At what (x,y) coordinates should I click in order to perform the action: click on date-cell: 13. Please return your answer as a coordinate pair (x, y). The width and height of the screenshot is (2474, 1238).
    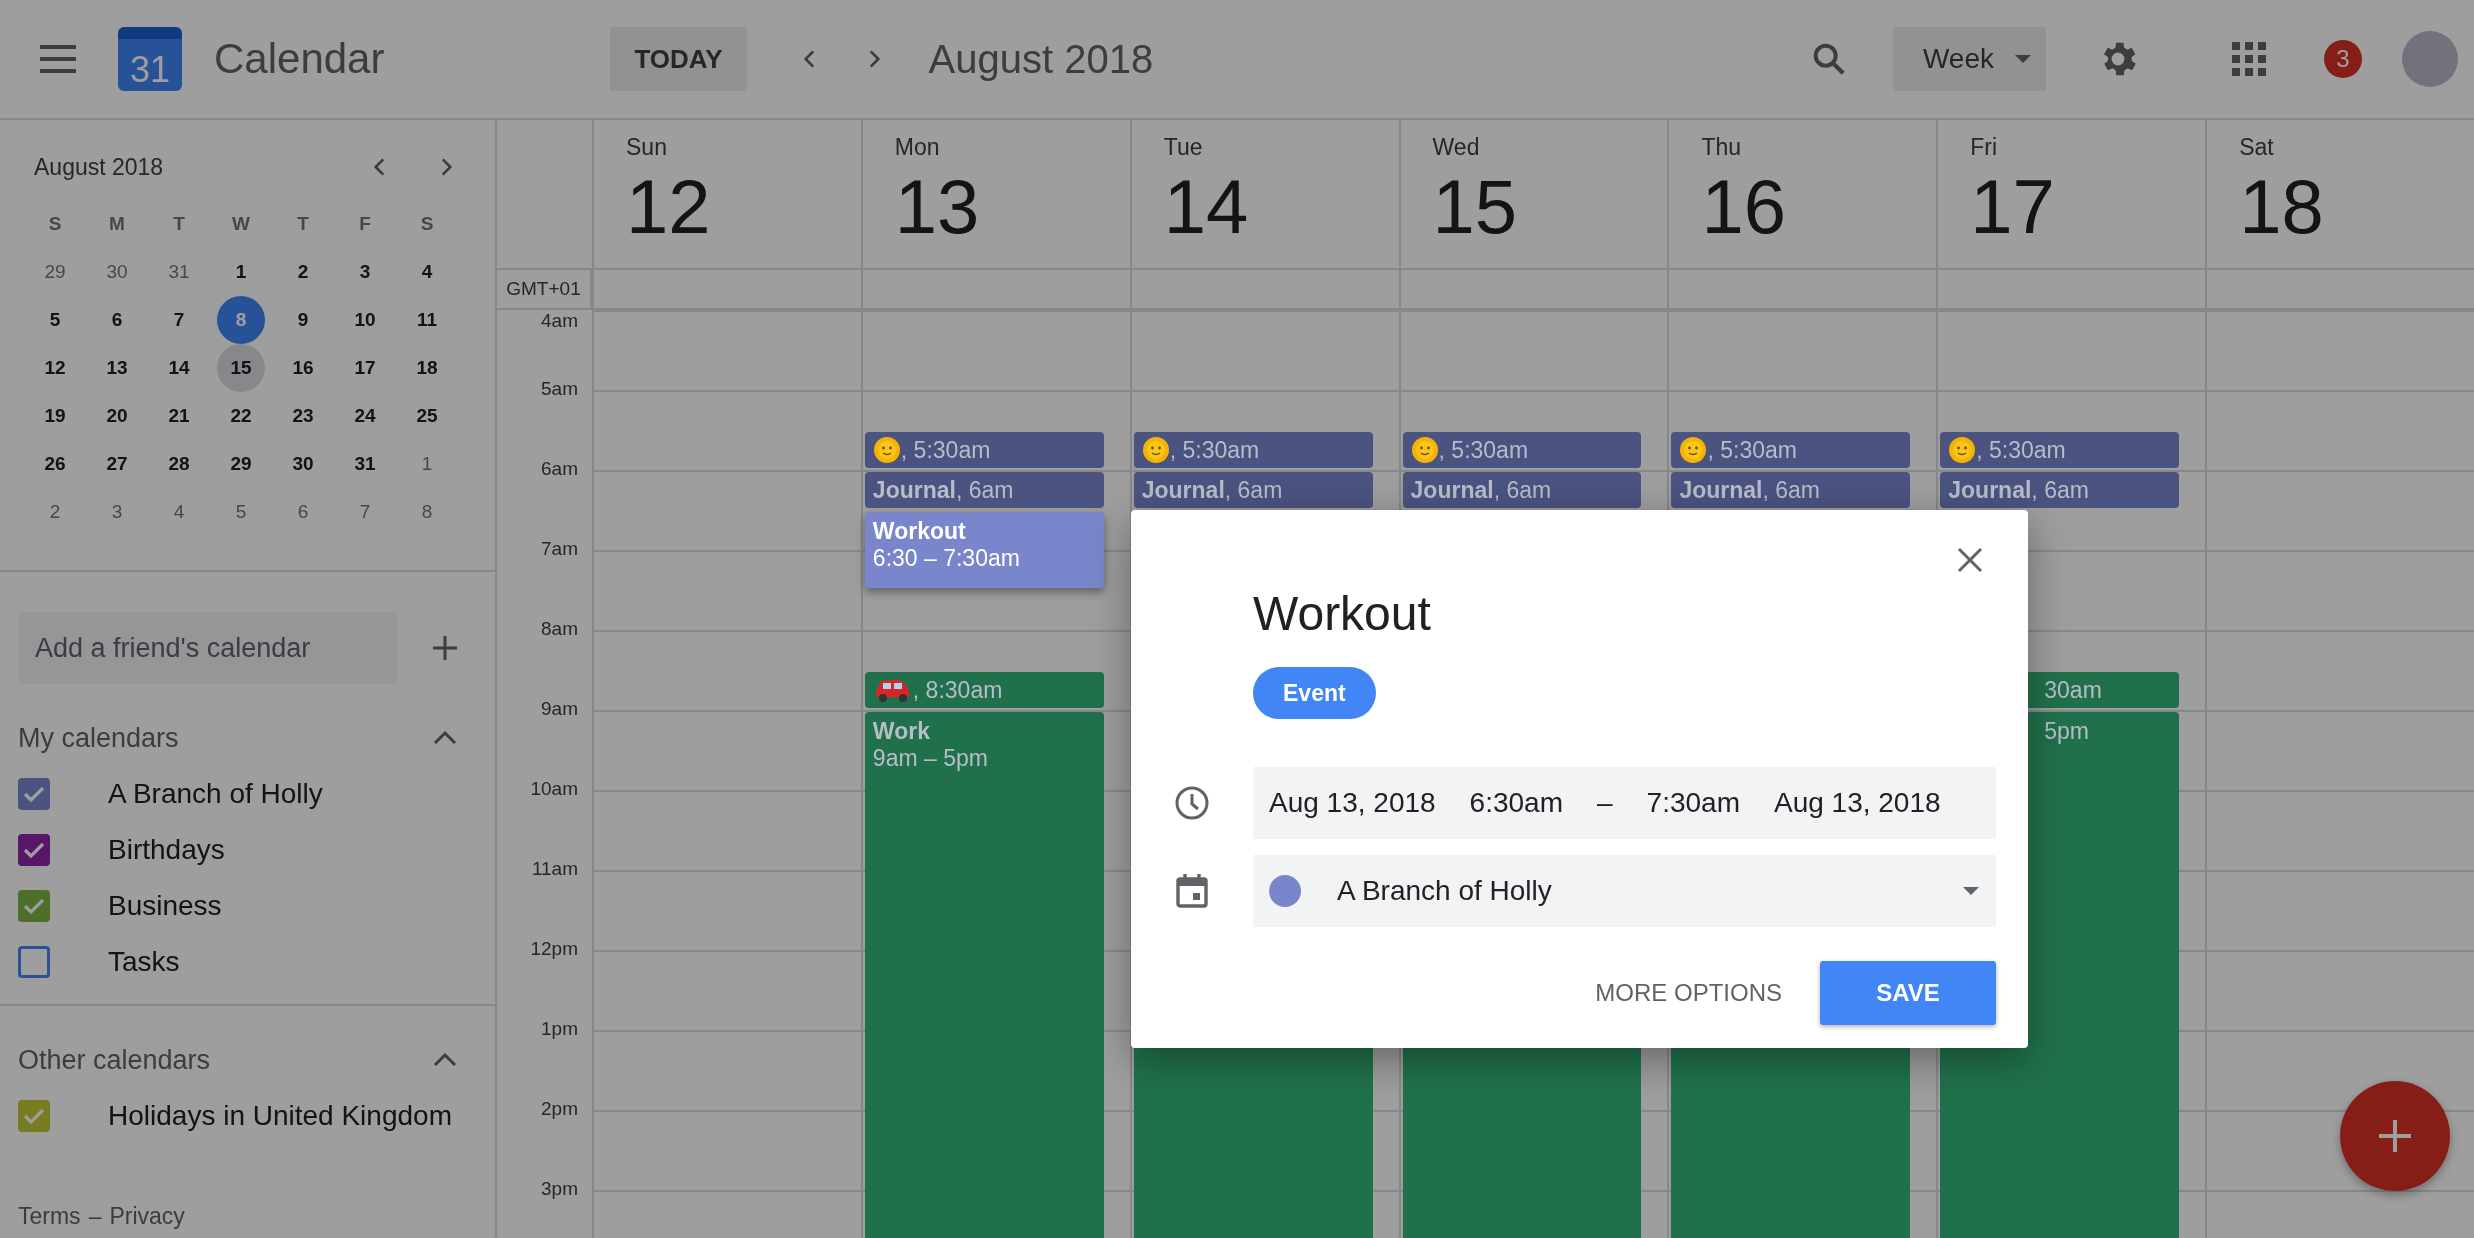
    Looking at the image, I should click on (117, 368).